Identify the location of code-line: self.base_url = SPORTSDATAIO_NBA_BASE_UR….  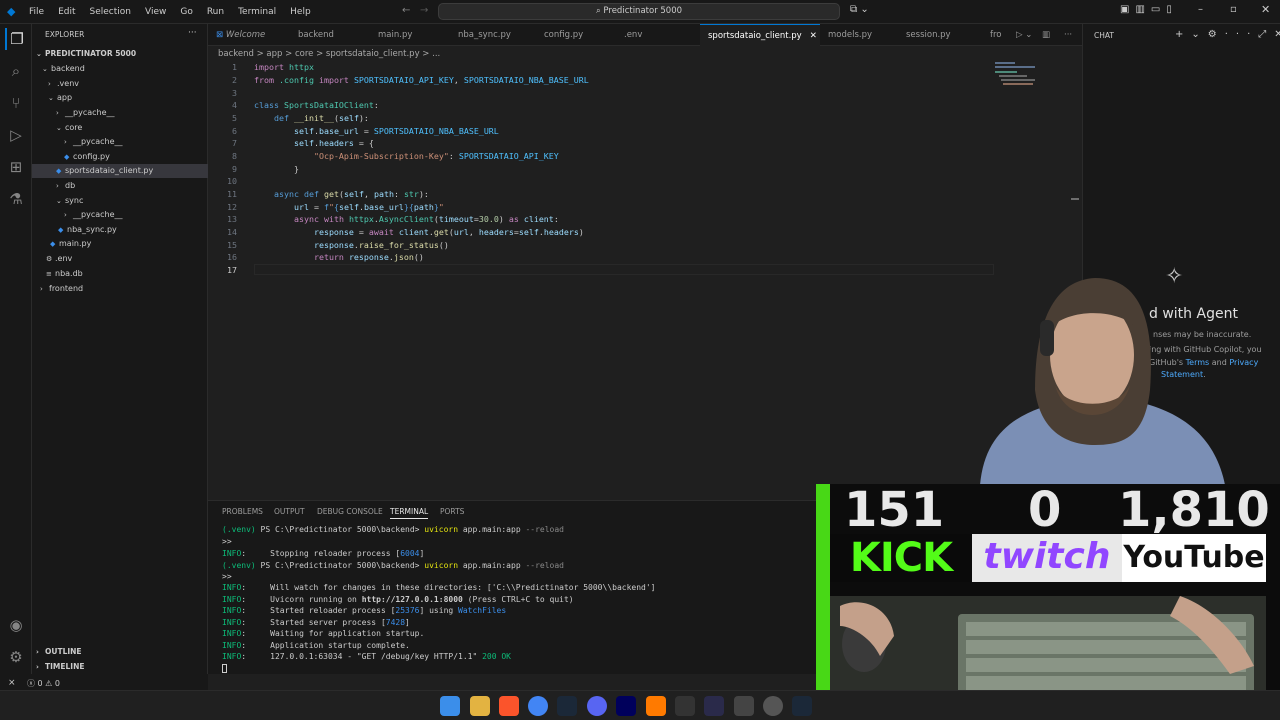
(396, 131).